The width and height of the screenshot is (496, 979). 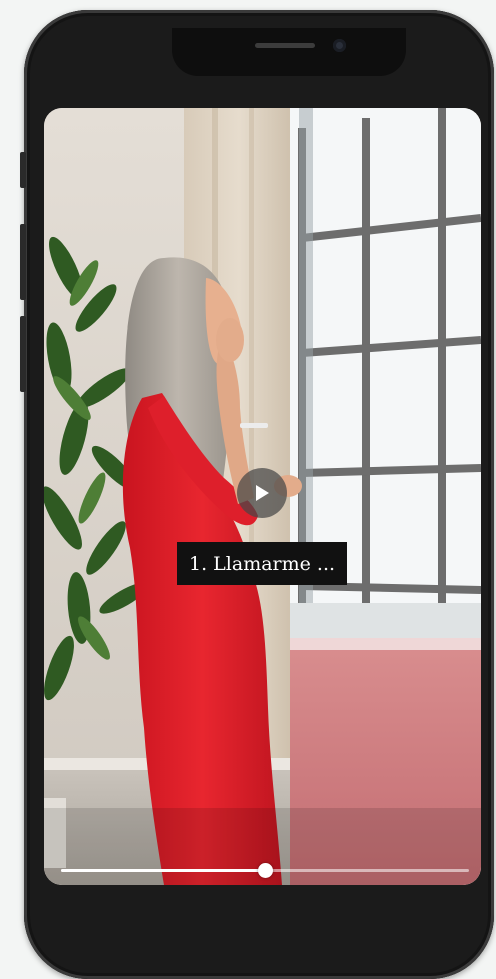 I want to click on video-progress-bar, so click(x=265, y=870).